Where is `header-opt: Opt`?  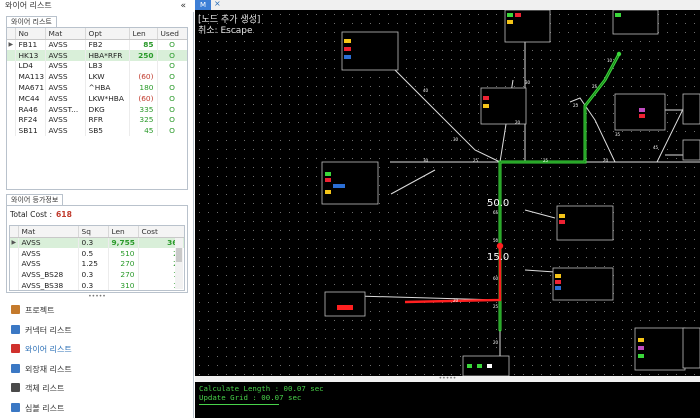
header-opt: Opt is located at coordinates (107, 34).